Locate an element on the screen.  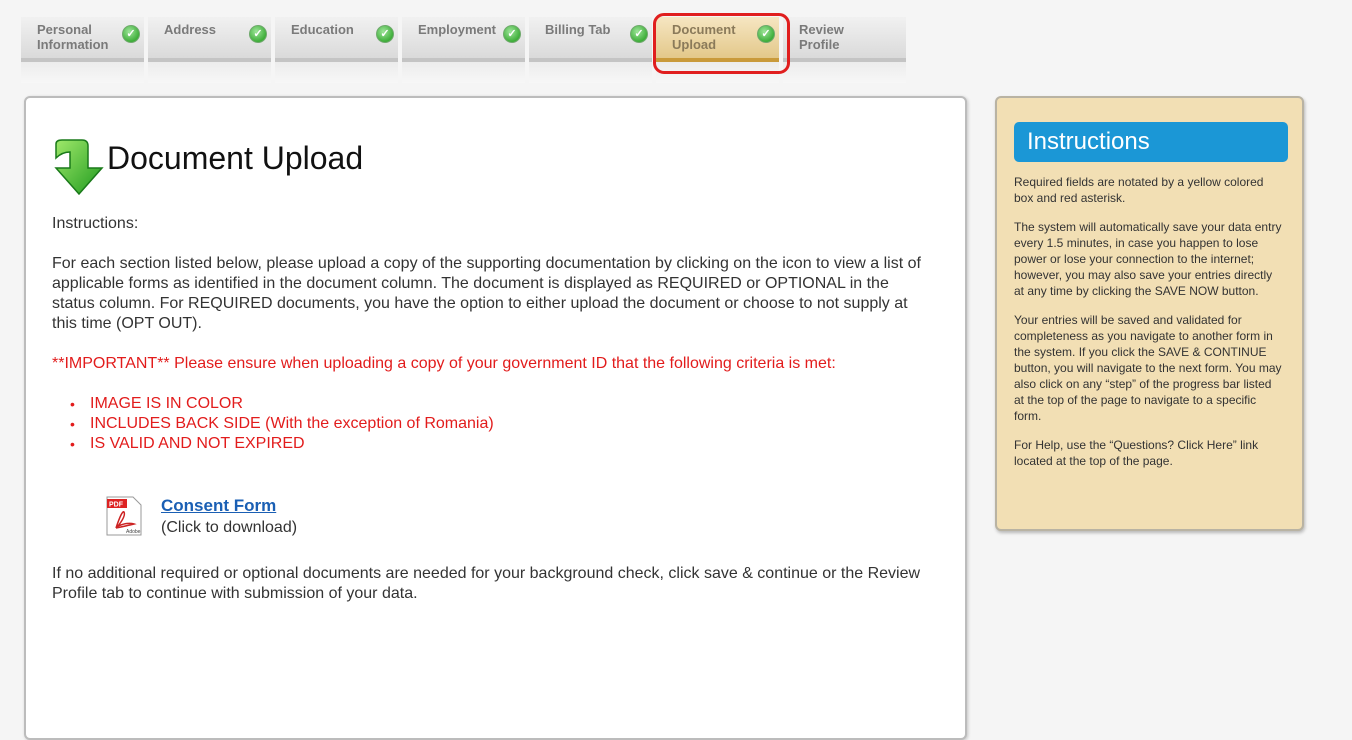
tab-education: Education ✓ is located at coordinates (336, 50).